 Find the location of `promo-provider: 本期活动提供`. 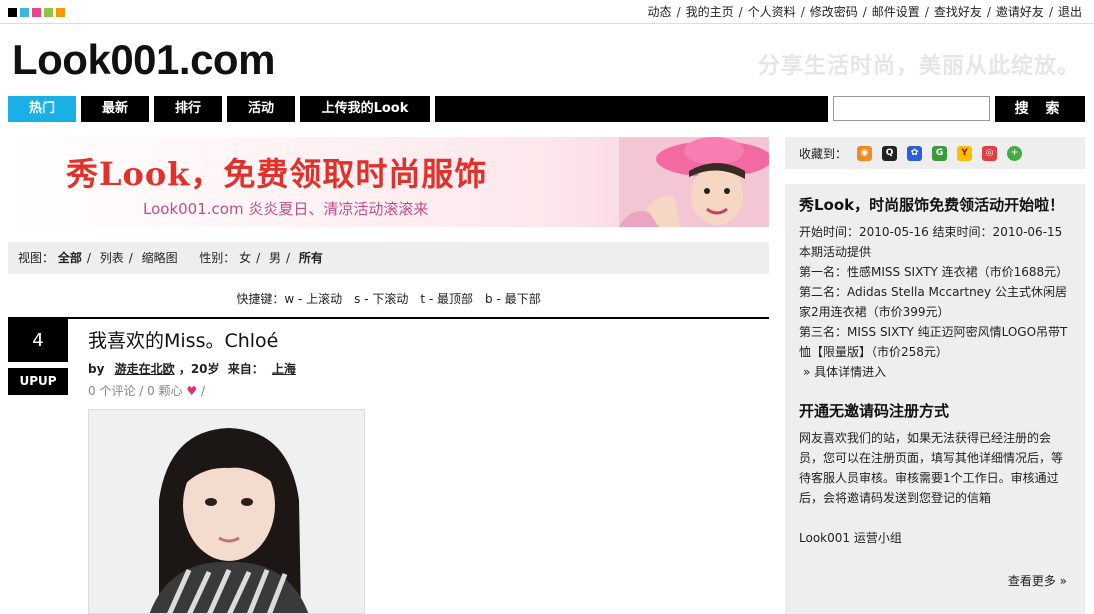

promo-provider: 本期活动提供 is located at coordinates (835, 252).